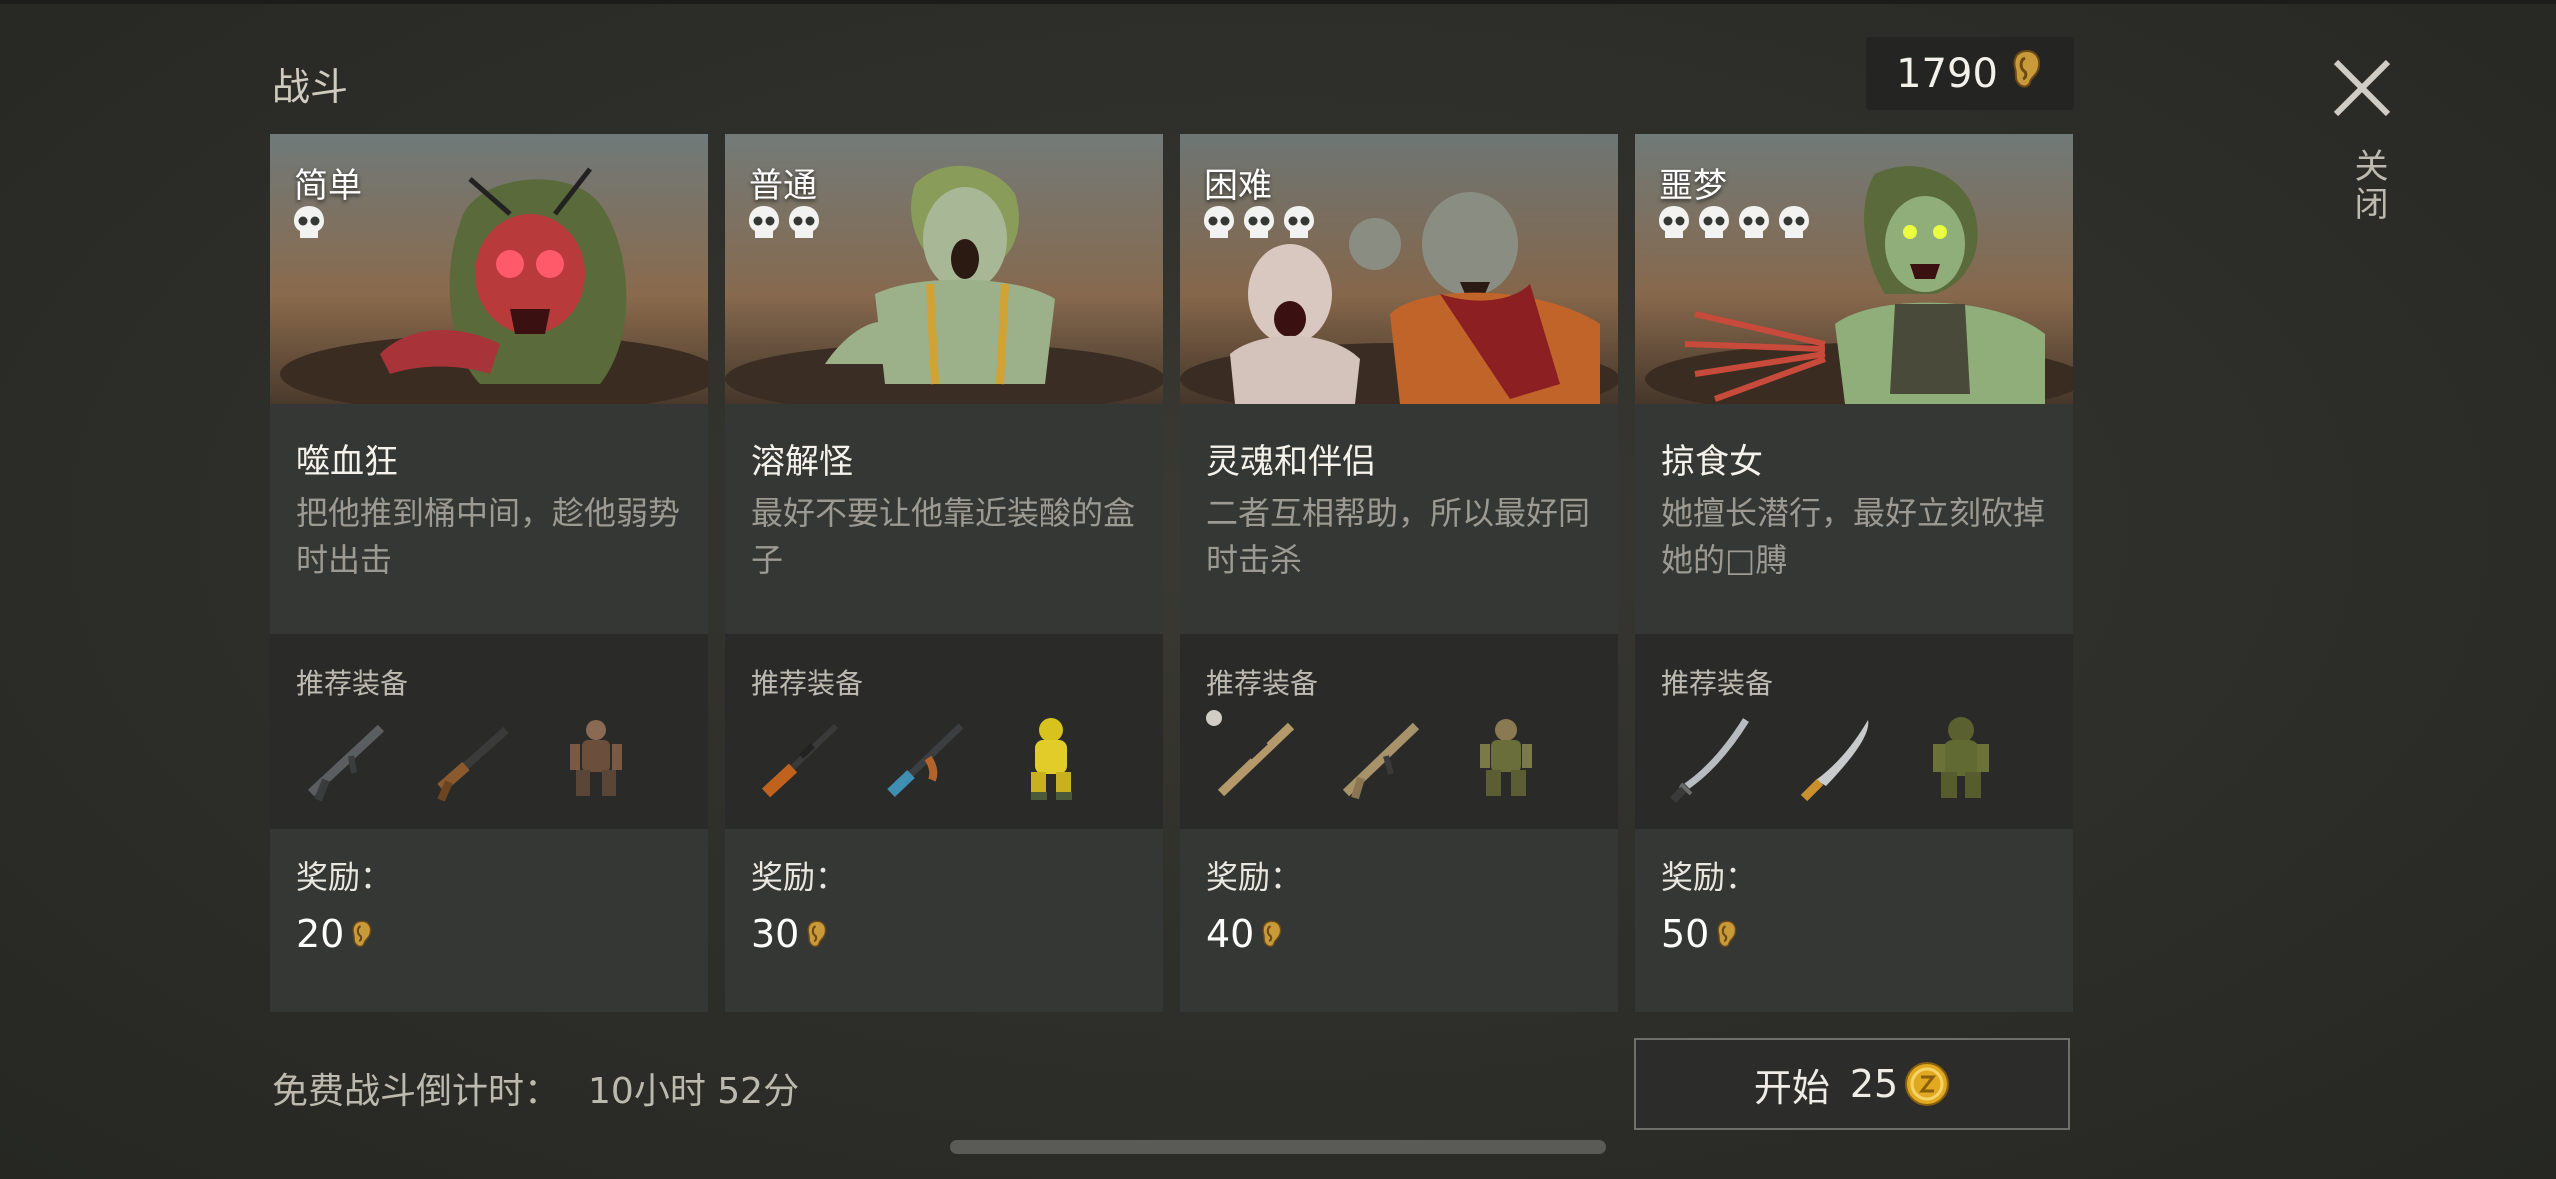 The image size is (2556, 1179). Describe the element at coordinates (926, 758) in the screenshot. I see `ak-rifle-icon` at that location.